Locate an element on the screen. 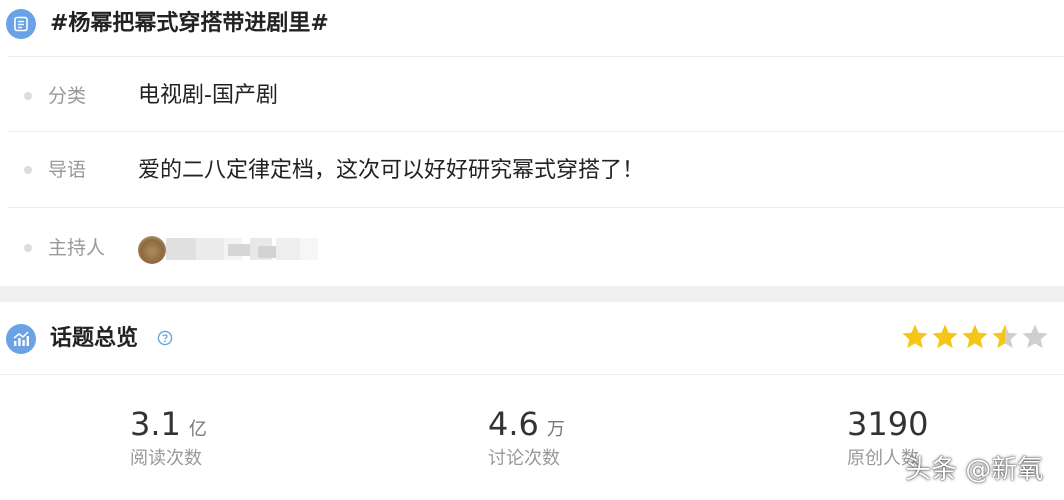 This screenshot has height=500, width=1064. host-label: 主持人 is located at coordinates (77, 248).